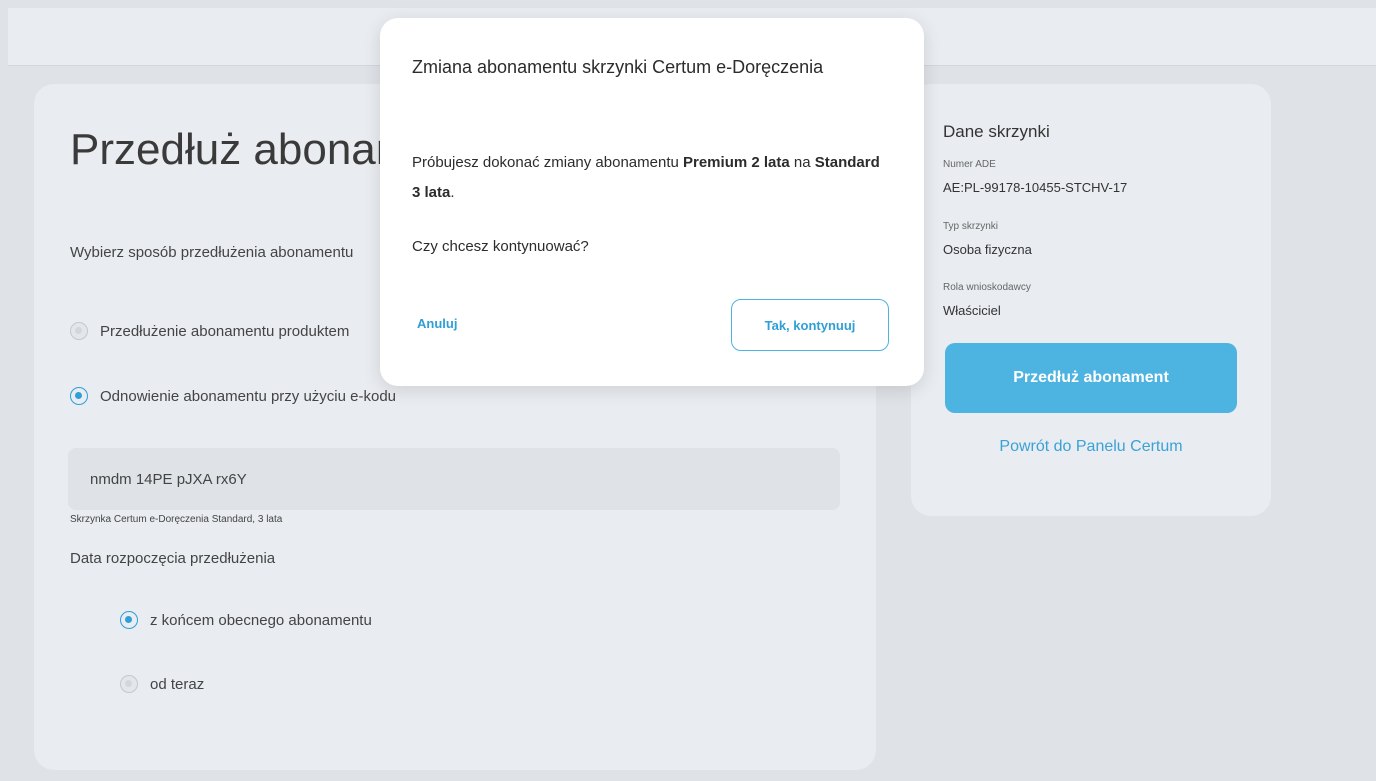  Describe the element at coordinates (79, 396) in the screenshot. I see `radio-renew-with-ecode` at that location.